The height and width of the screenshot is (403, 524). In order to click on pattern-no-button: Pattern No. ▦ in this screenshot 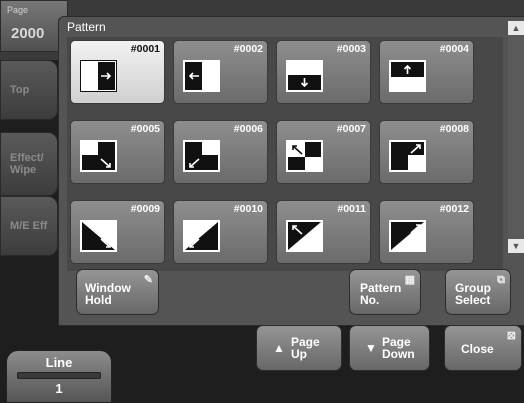, I will do `click(385, 292)`.